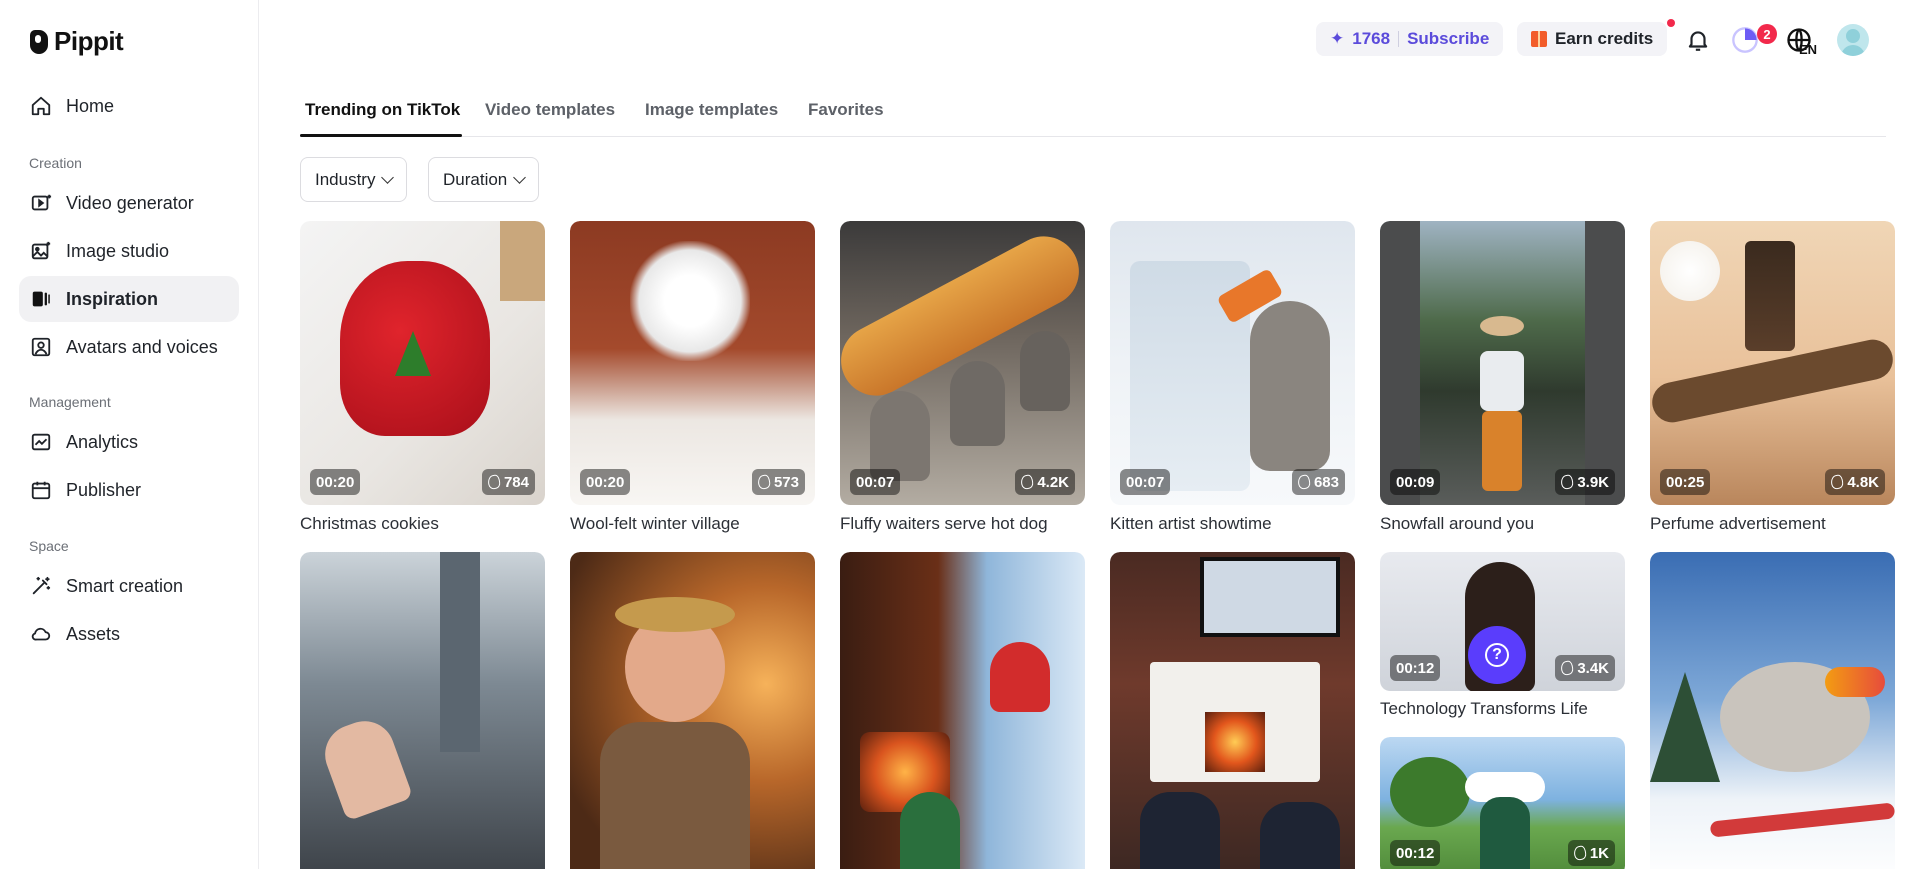 The image size is (1908, 869). I want to click on tab-video-templates: Video templates, so click(550, 110).